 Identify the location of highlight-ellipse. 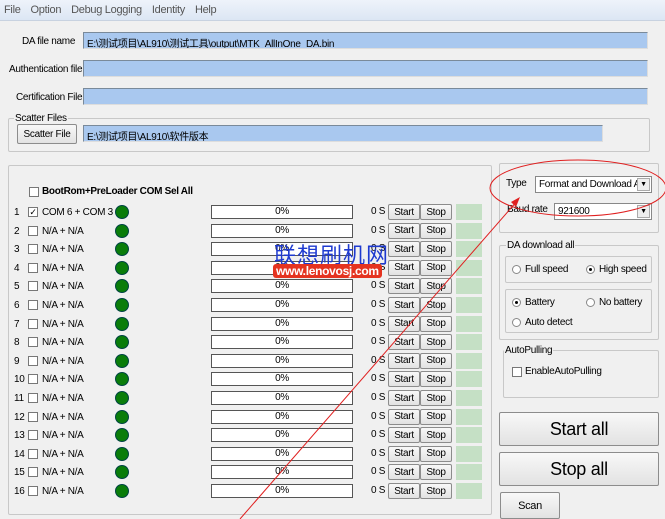
(577, 188).